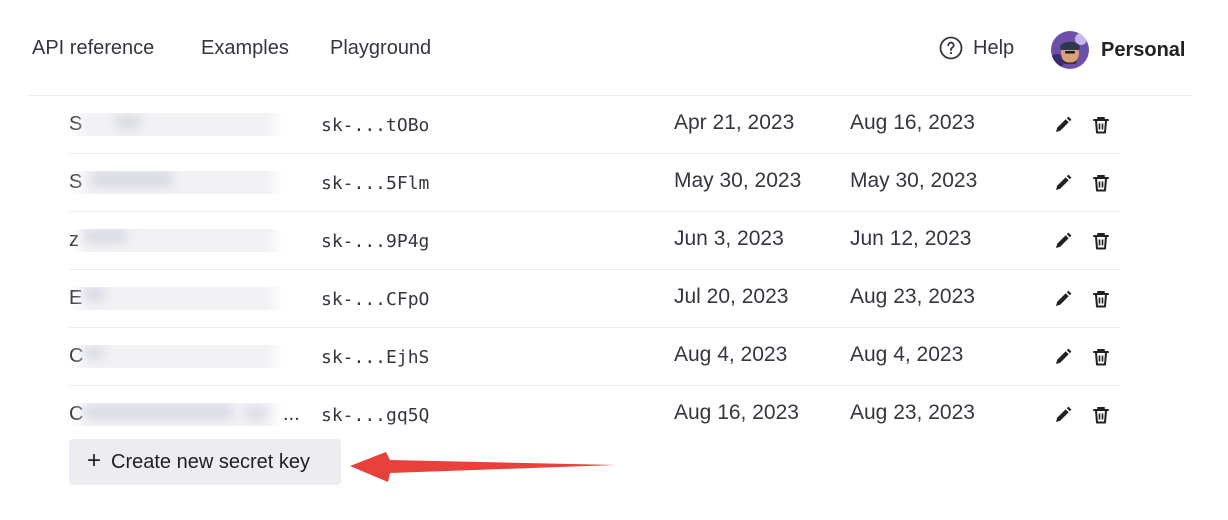 Image resolution: width=1228 pixels, height=520 pixels. What do you see at coordinates (375, 415) in the screenshot?
I see `secret-key-value: sk-...gq5Q` at bounding box center [375, 415].